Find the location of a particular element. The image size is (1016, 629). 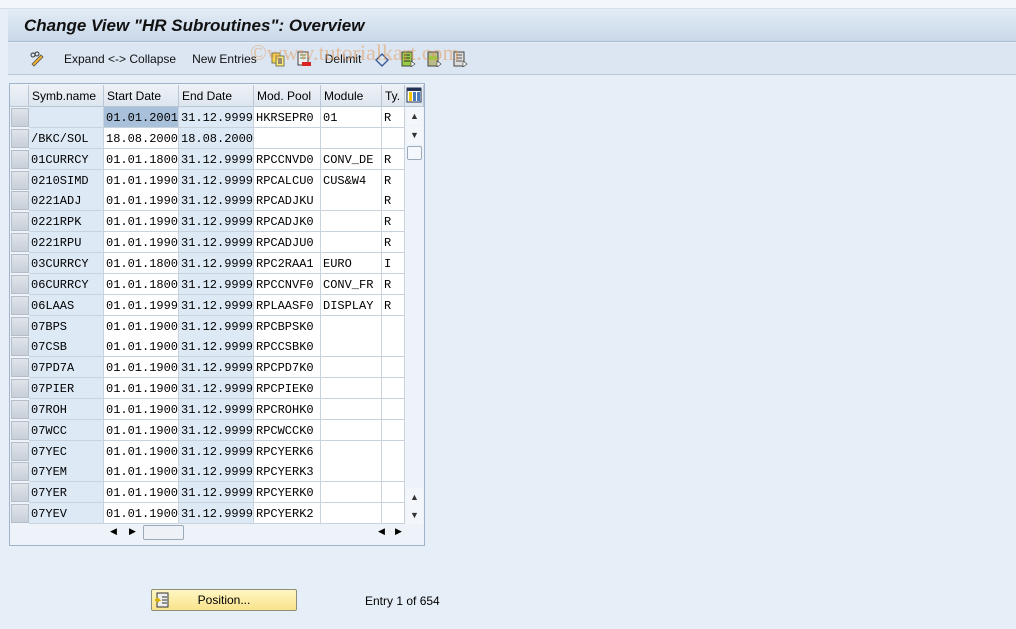

select-all-button is located at coordinates (408, 59).